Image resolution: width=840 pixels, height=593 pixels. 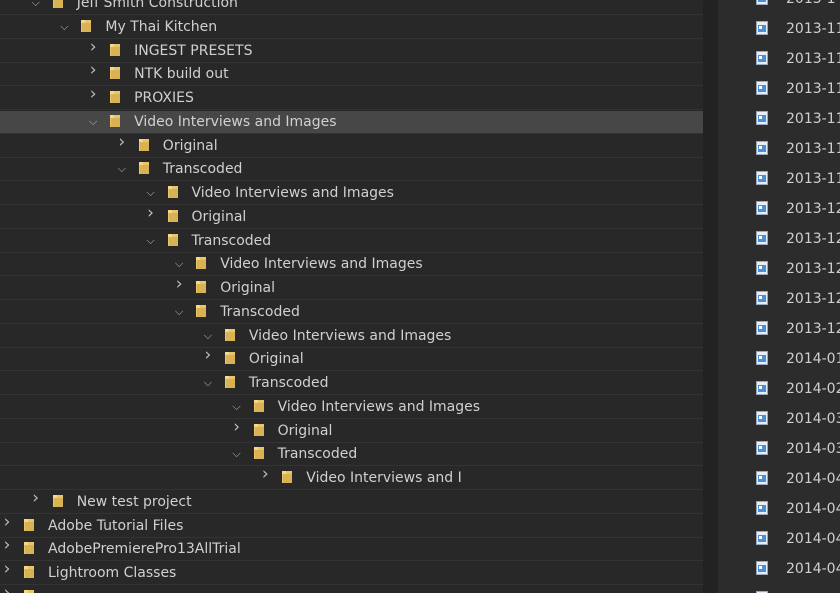 What do you see at coordinates (351, 51) in the screenshot?
I see `folder-row: › INGEST PRESETS` at bounding box center [351, 51].